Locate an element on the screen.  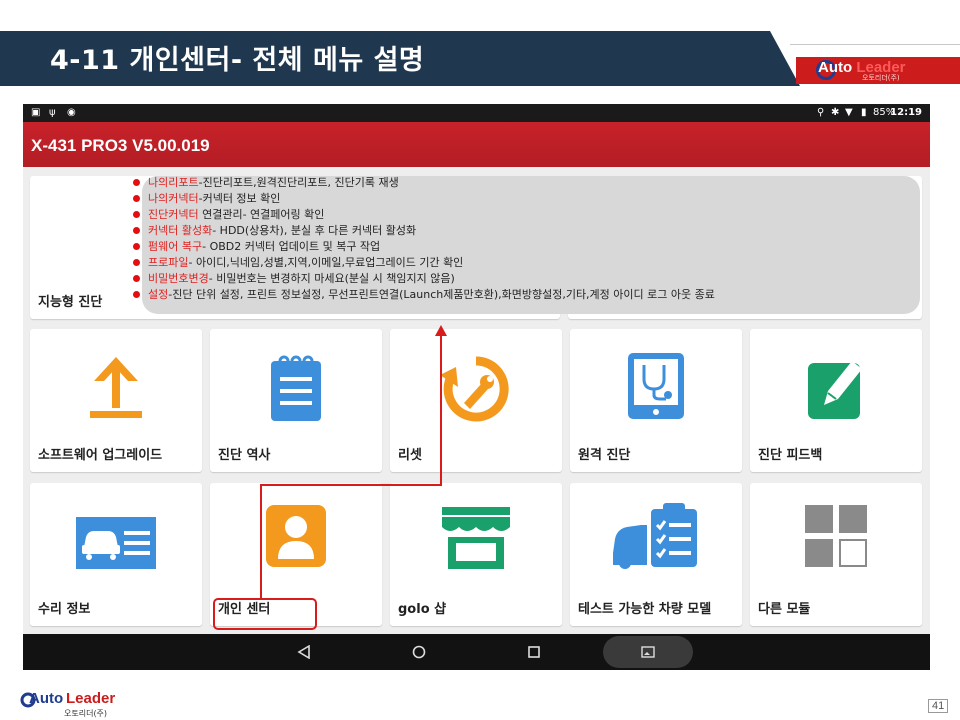
image-icon is located at coordinates (648, 652).